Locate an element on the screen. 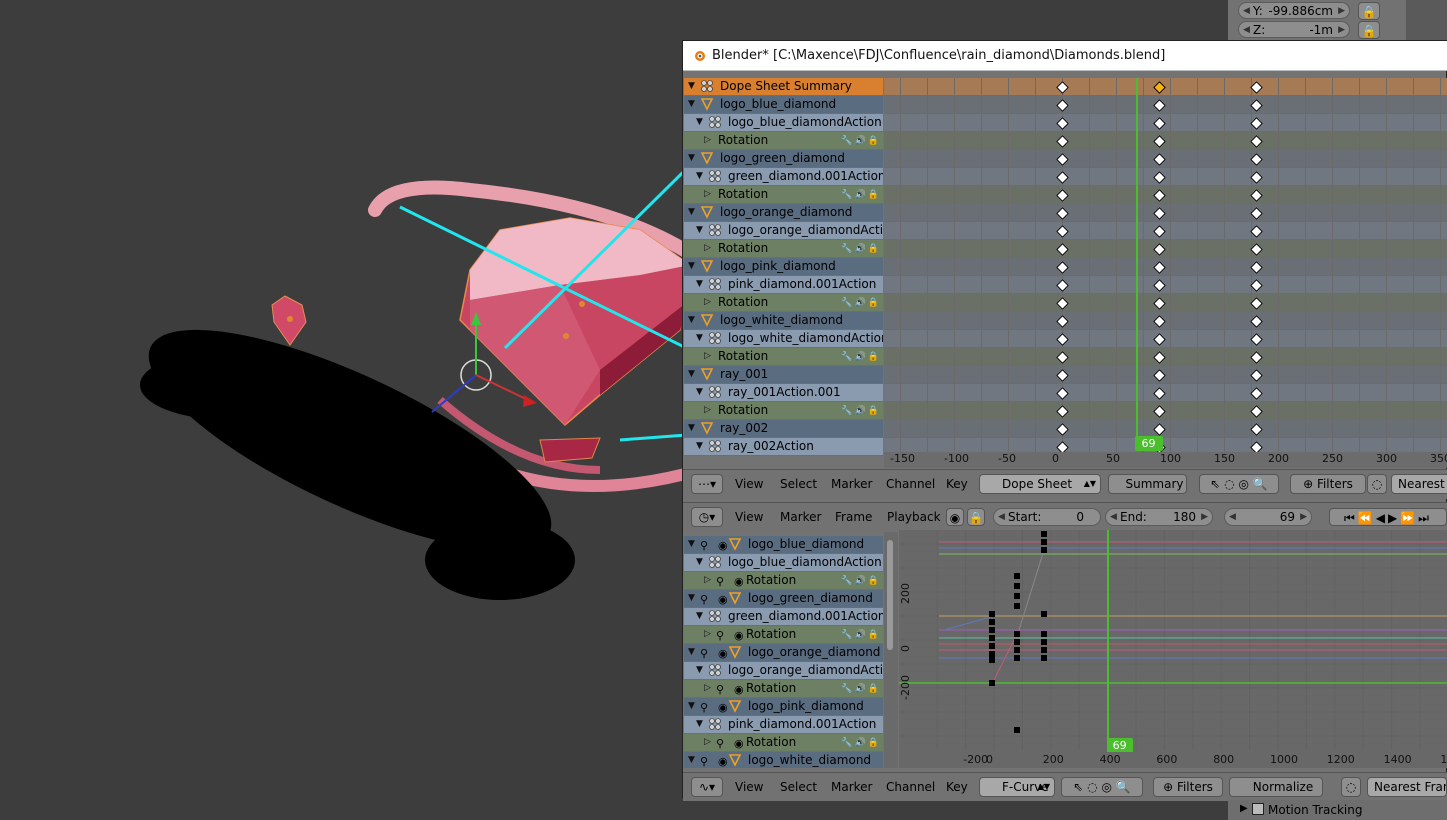  ge-menu-key: Key is located at coordinates (957, 787).